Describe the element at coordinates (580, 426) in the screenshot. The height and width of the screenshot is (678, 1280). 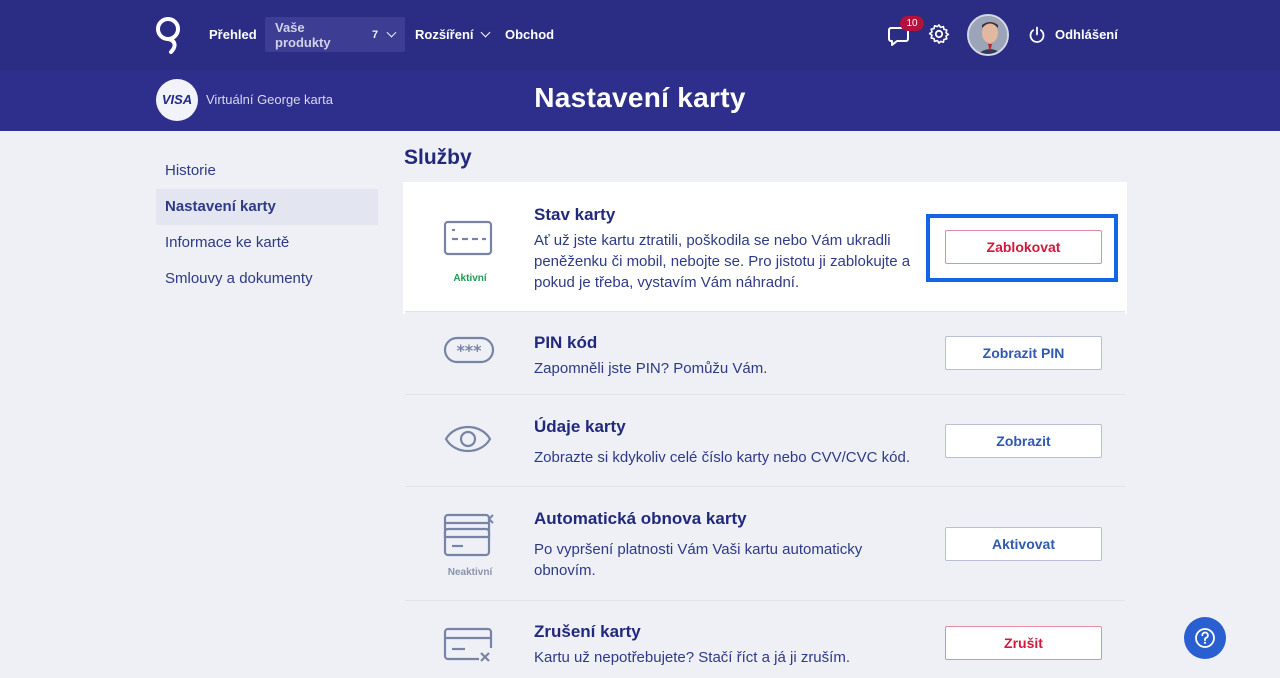
I see `service-title: Údaje karty` at that location.